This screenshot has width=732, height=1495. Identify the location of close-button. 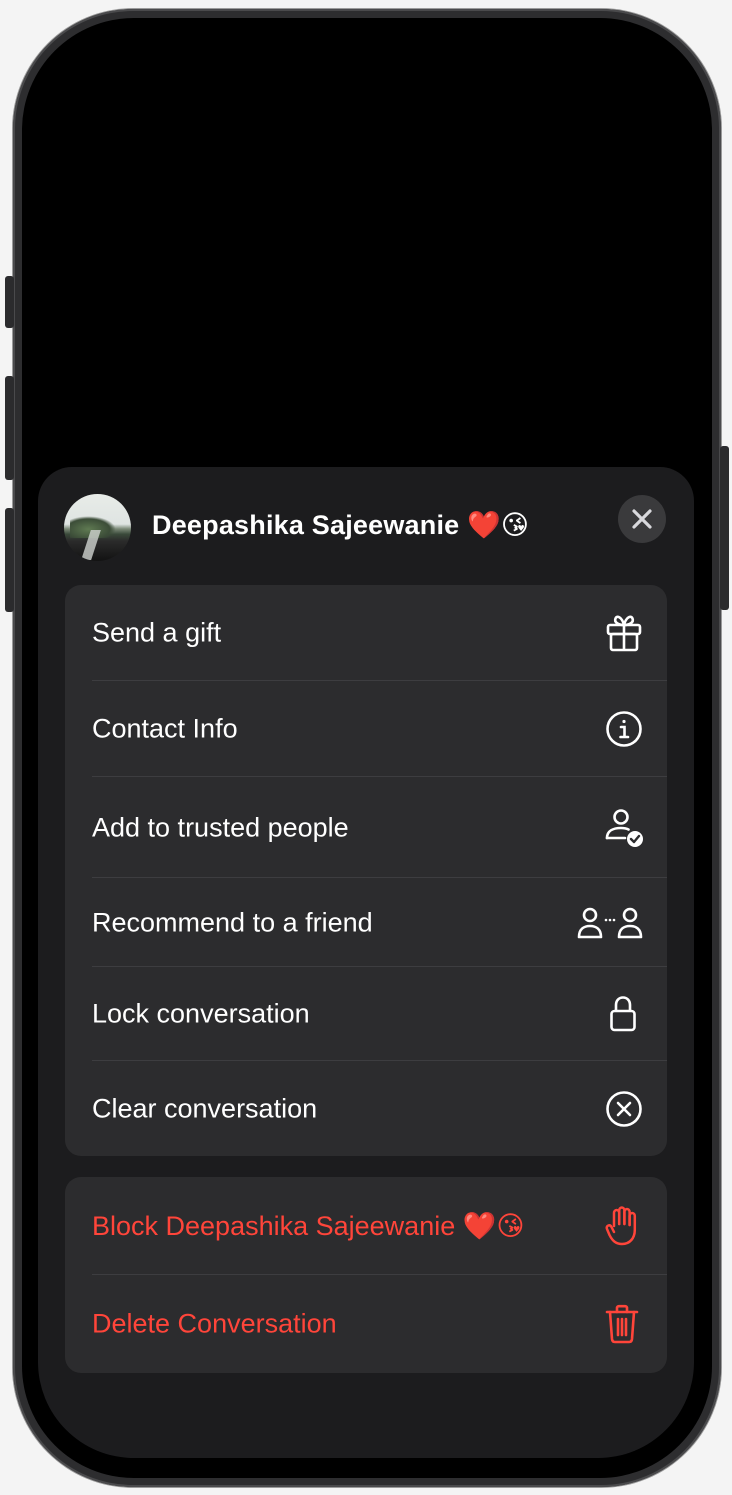
(642, 519).